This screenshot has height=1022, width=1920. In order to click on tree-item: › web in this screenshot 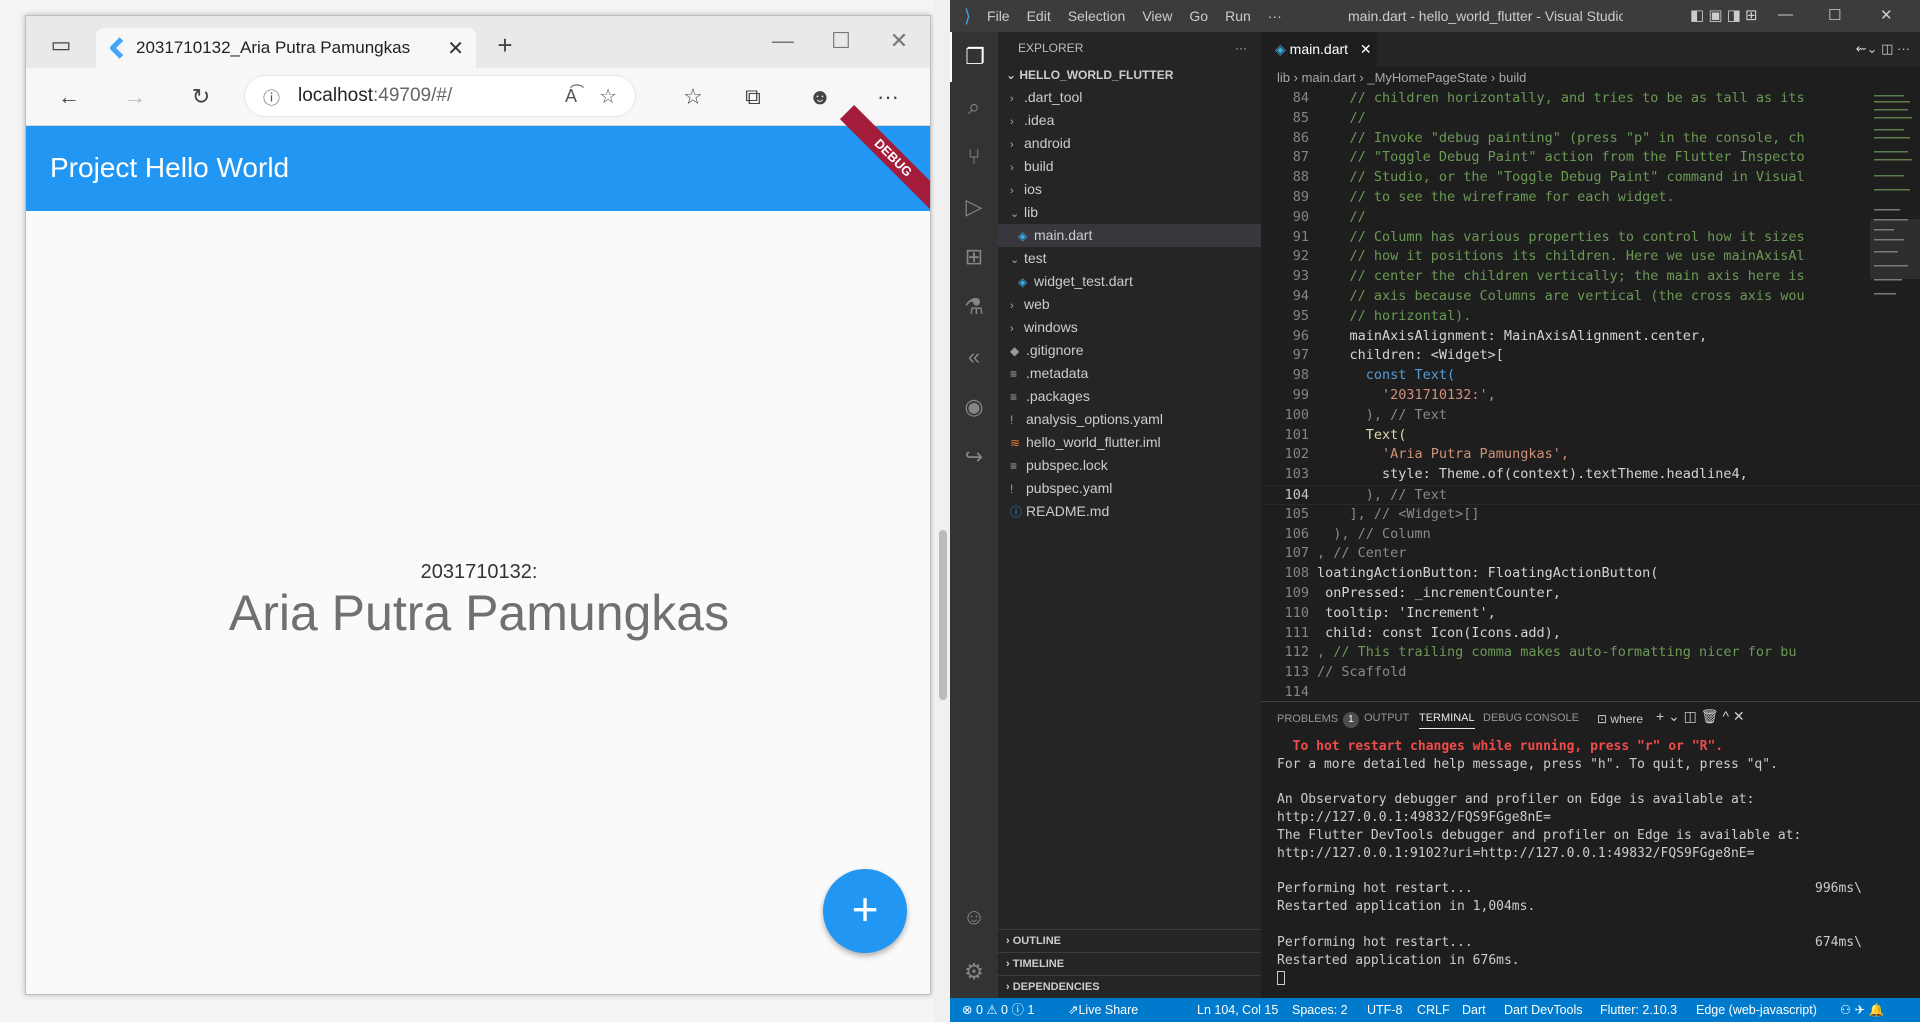, I will do `click(1129, 304)`.